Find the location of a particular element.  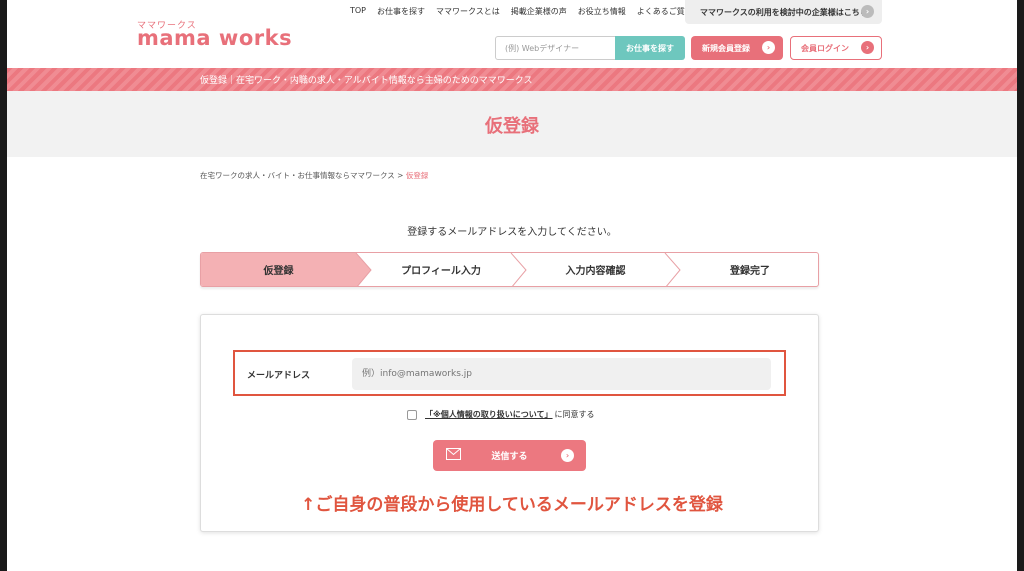

nav-item-tips: お役立ち情報 is located at coordinates (602, 11).